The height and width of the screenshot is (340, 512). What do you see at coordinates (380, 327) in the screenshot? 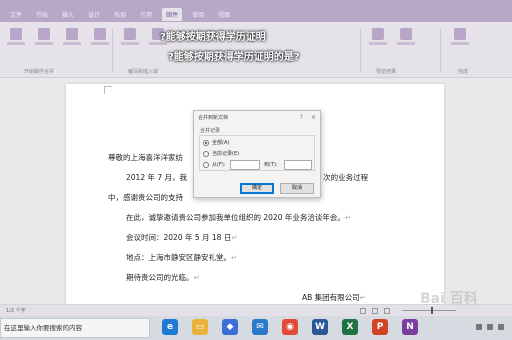
I see `powerpoint-icon: P` at bounding box center [380, 327].